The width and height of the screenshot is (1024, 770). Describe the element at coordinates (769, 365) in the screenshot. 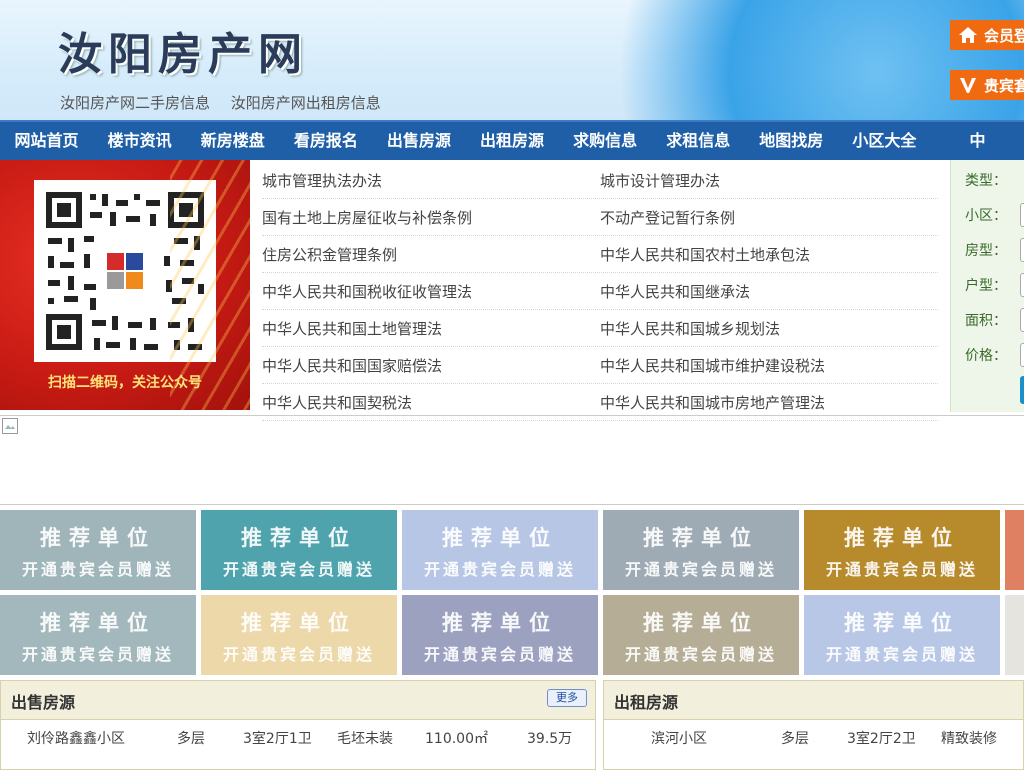

I see `law-link: 中华人民共和国城市维护建设税法` at that location.